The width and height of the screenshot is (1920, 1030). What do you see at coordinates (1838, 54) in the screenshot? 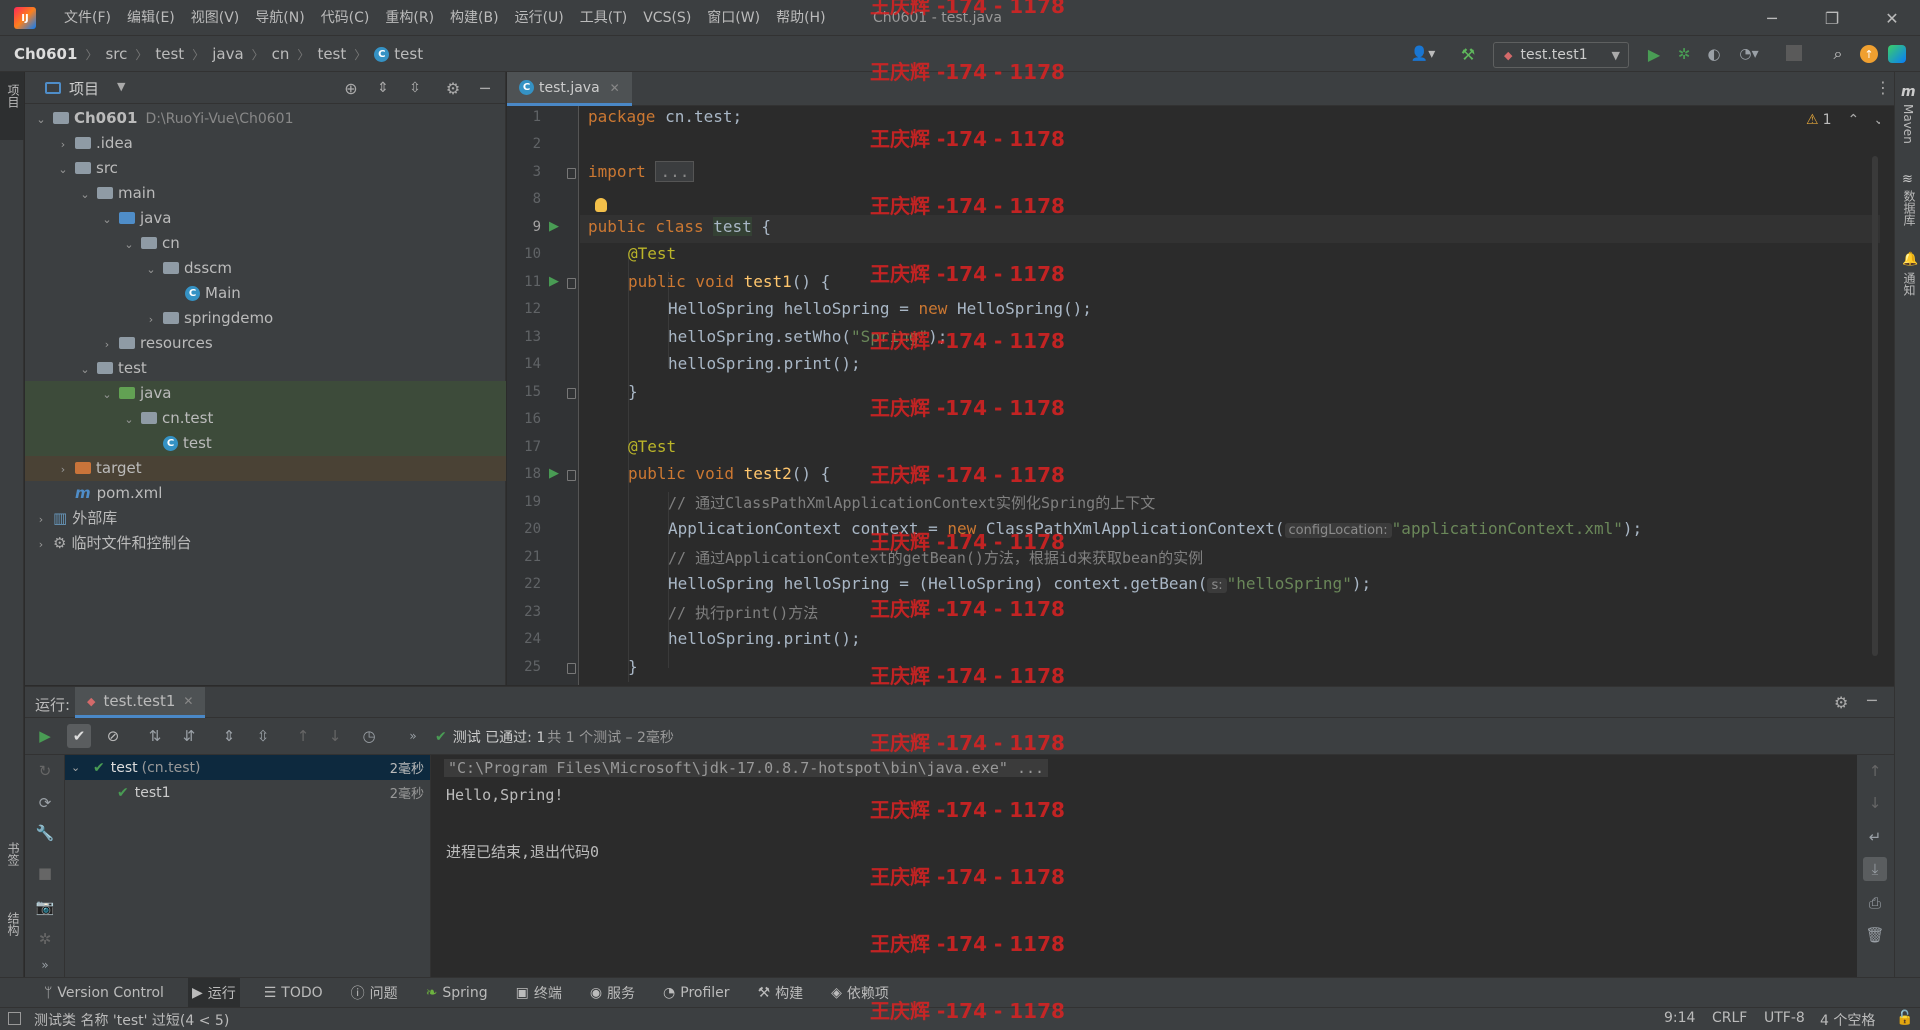
I see `search-icon: ⌕` at bounding box center [1838, 54].